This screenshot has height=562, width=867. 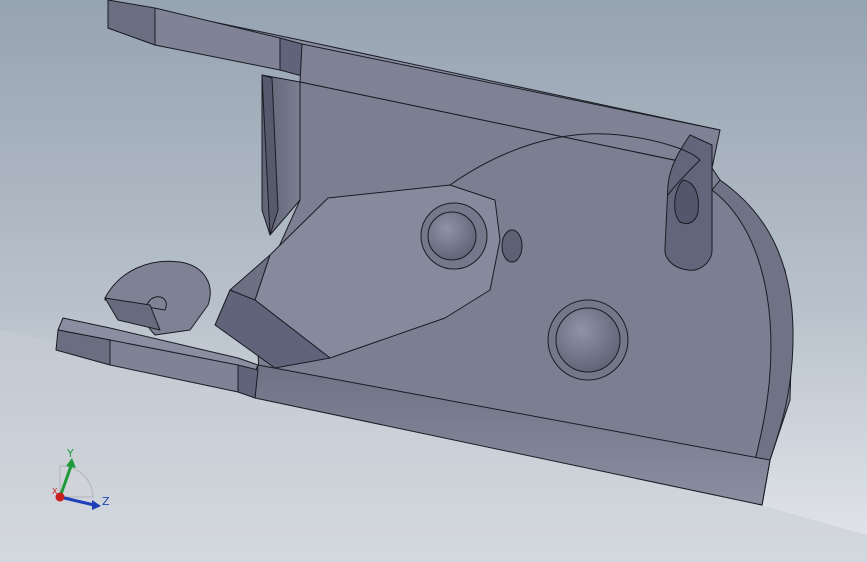 I want to click on triad-y-label: Y, so click(x=70, y=453).